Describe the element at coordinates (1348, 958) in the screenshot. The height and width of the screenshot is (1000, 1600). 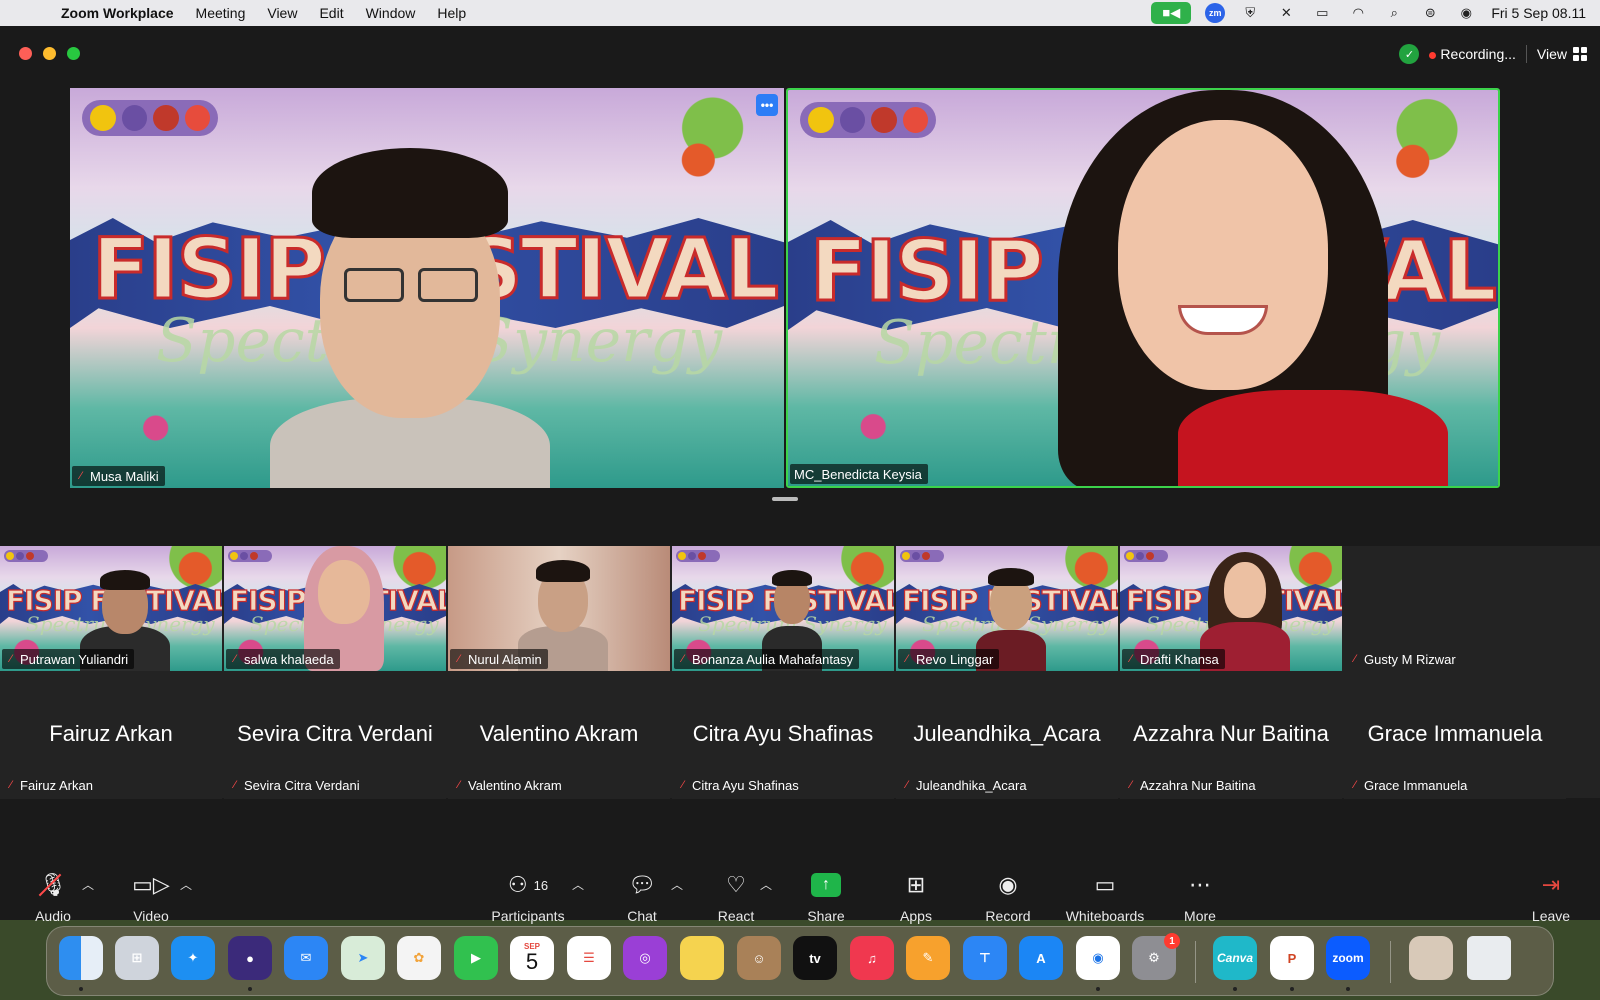
I see `zoom-icon: zoom` at that location.